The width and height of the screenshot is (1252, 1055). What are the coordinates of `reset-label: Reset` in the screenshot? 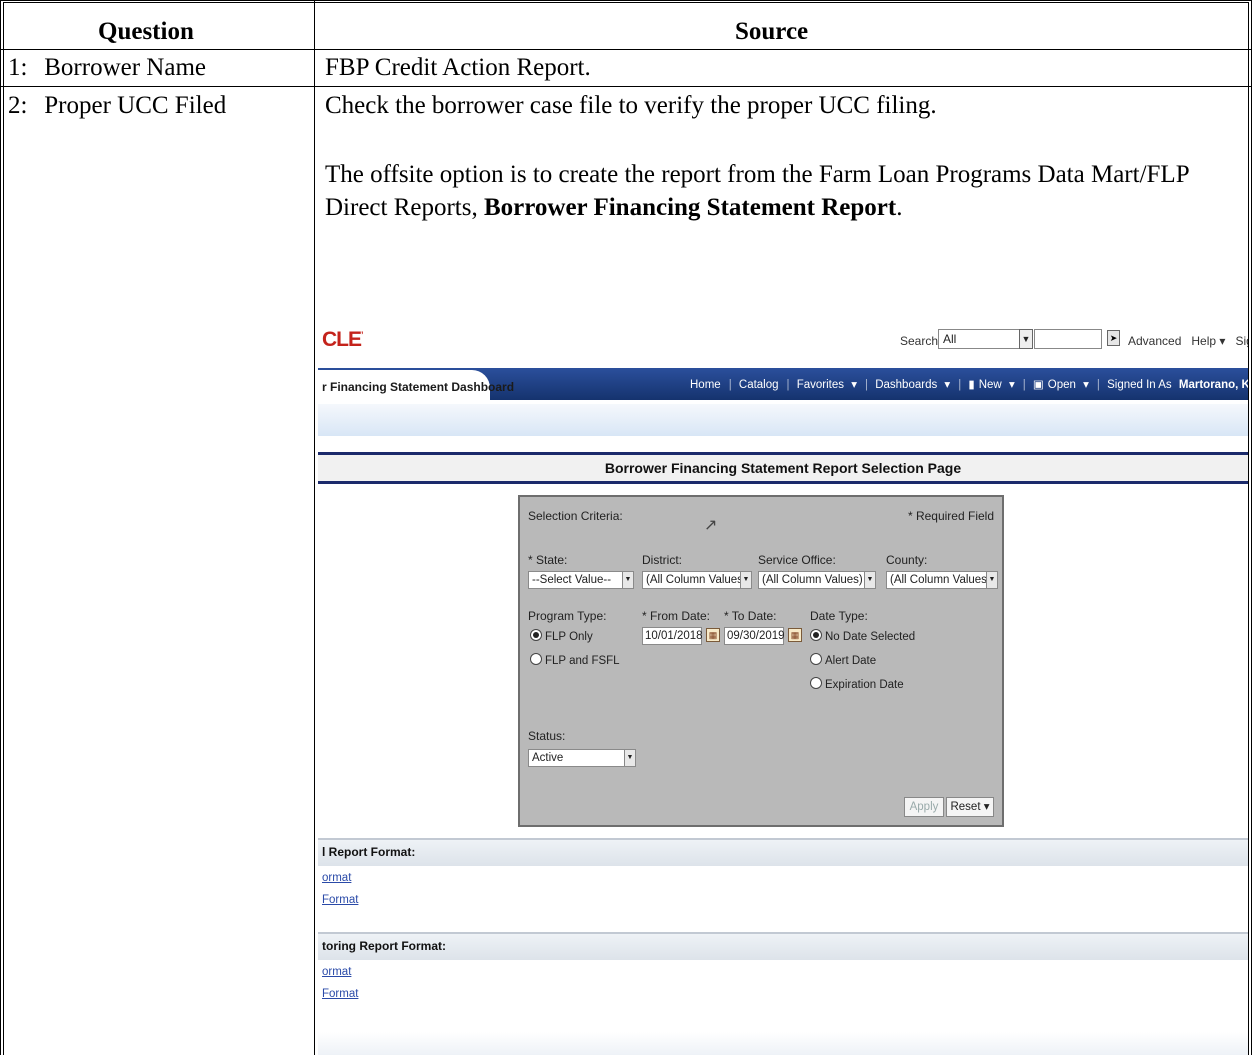 It's located at (965, 807).